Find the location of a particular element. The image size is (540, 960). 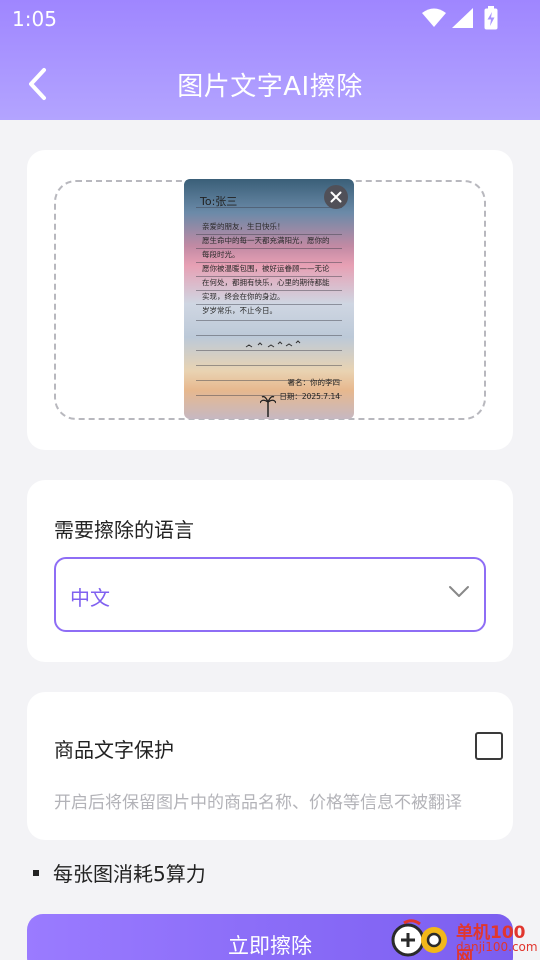

letter-line: 实现，终会在你的身边。 is located at coordinates (243, 296).